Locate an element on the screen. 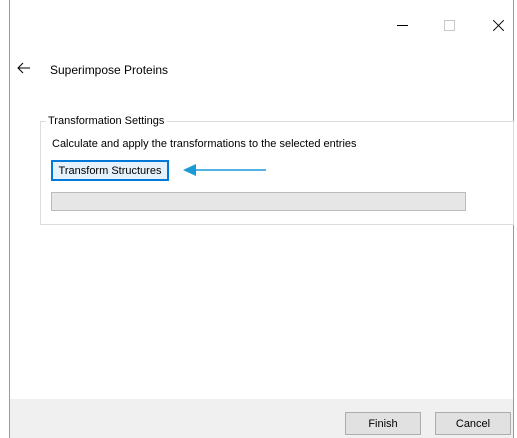 This screenshot has height=438, width=517. group-legend: Transformation Settings is located at coordinates (107, 121).